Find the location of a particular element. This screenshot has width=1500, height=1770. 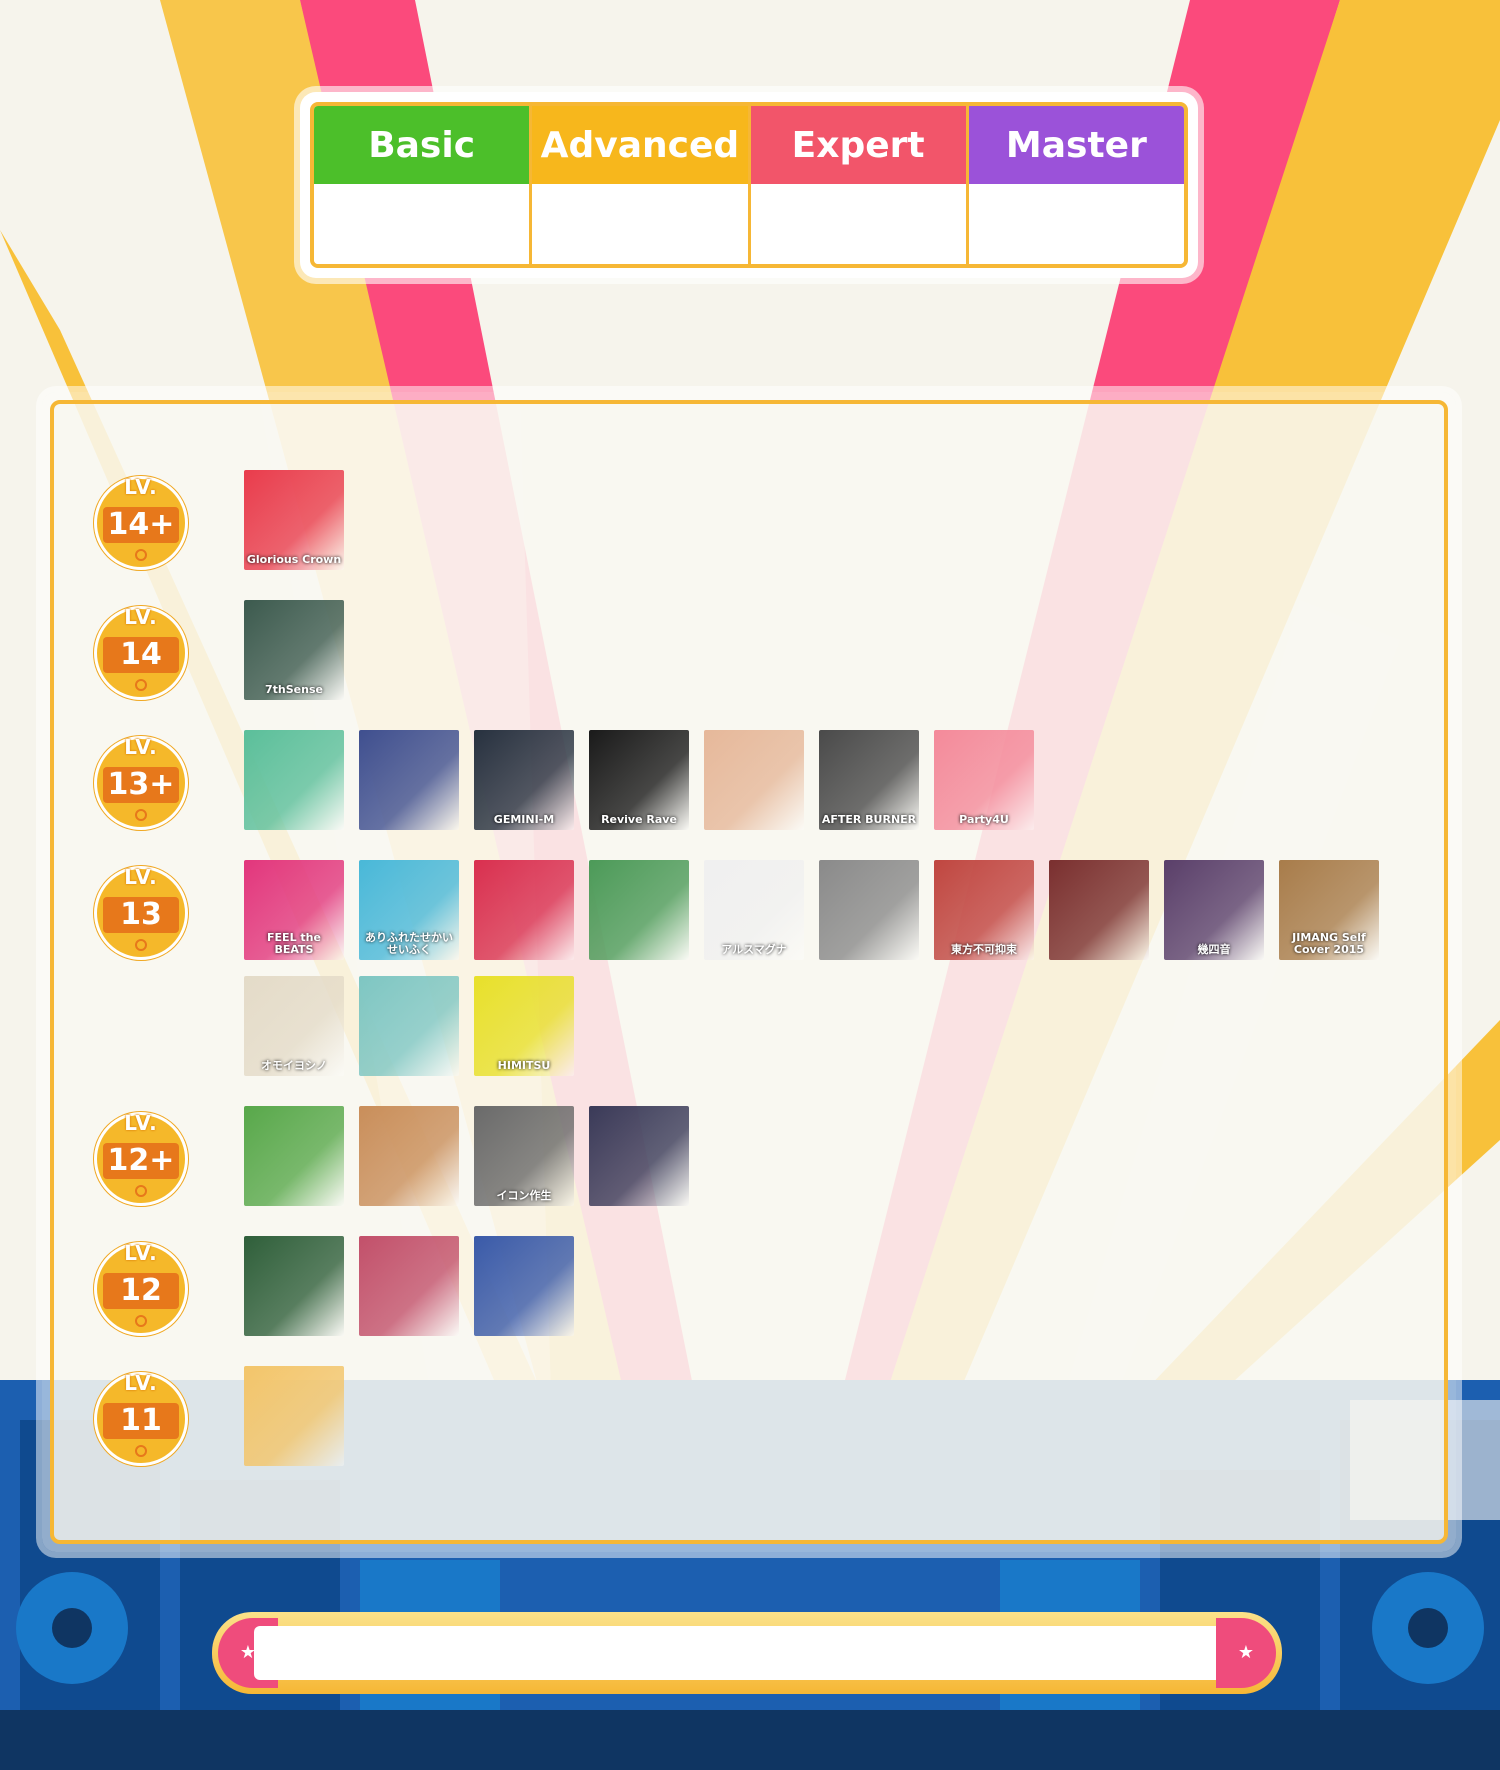

level-badge: LV. 13 is located at coordinates (141, 912).